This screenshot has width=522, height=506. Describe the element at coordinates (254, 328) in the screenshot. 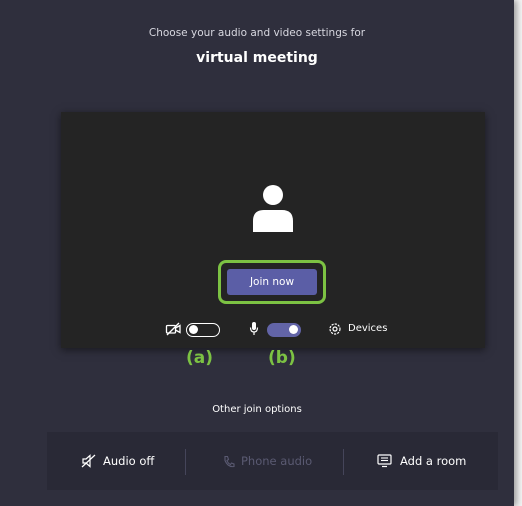

I see `microphone-icon` at that location.